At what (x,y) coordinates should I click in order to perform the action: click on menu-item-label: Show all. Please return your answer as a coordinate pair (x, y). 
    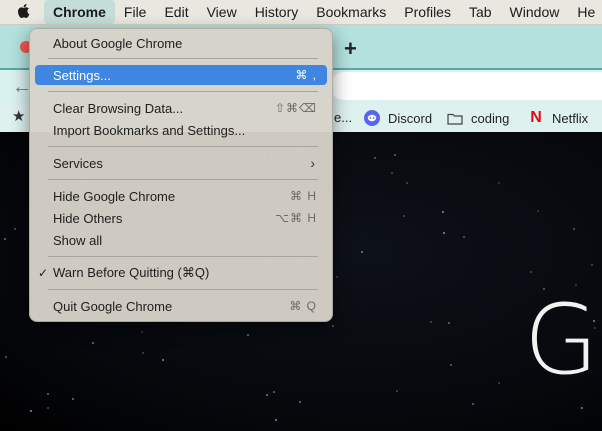
    Looking at the image, I should click on (78, 240).